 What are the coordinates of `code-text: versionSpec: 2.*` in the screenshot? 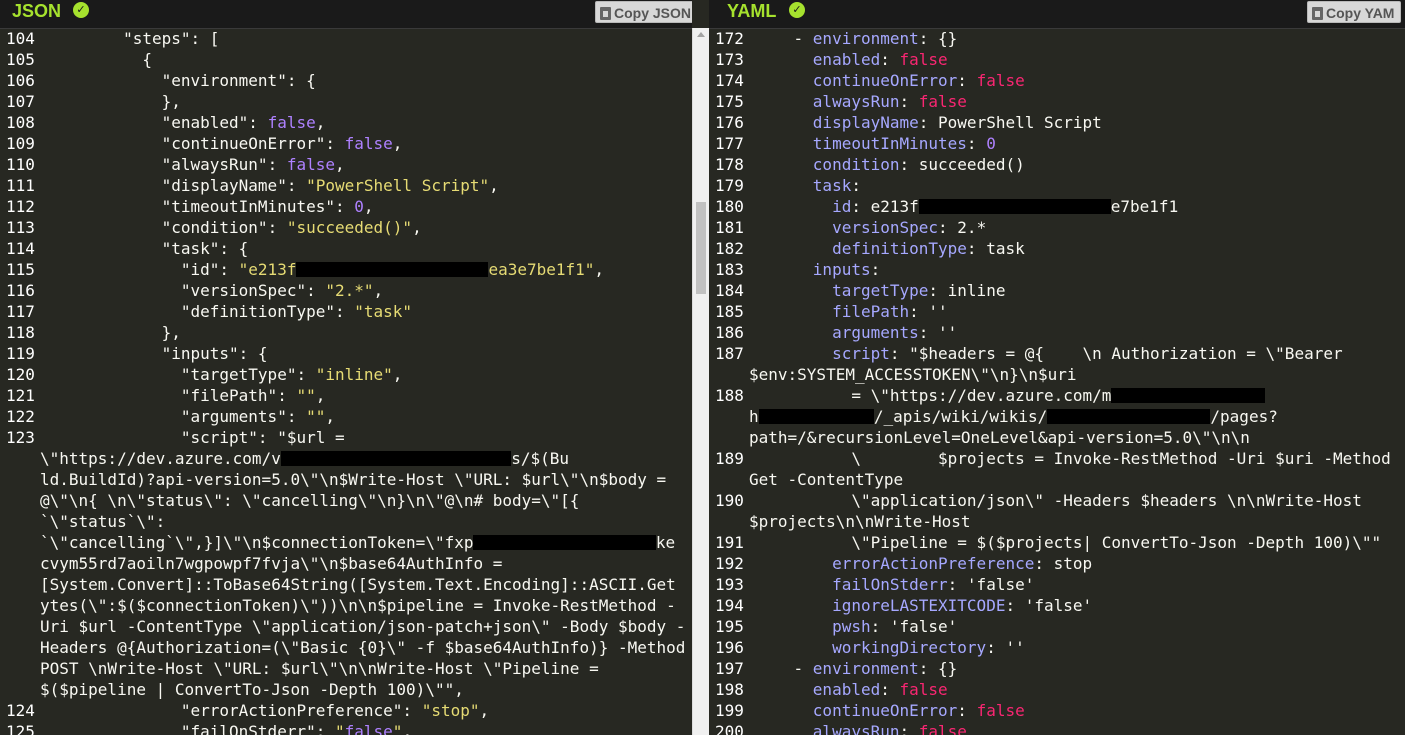 It's located at (909, 227).